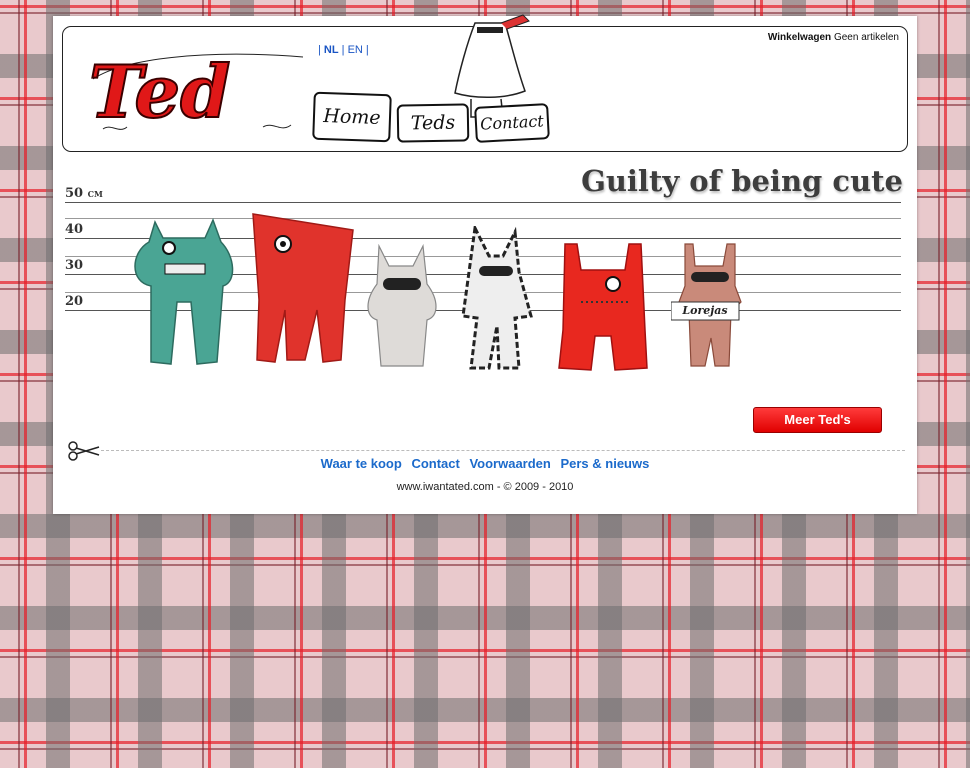 The height and width of the screenshot is (768, 970). I want to click on svg-text: Ted, so click(159, 91).